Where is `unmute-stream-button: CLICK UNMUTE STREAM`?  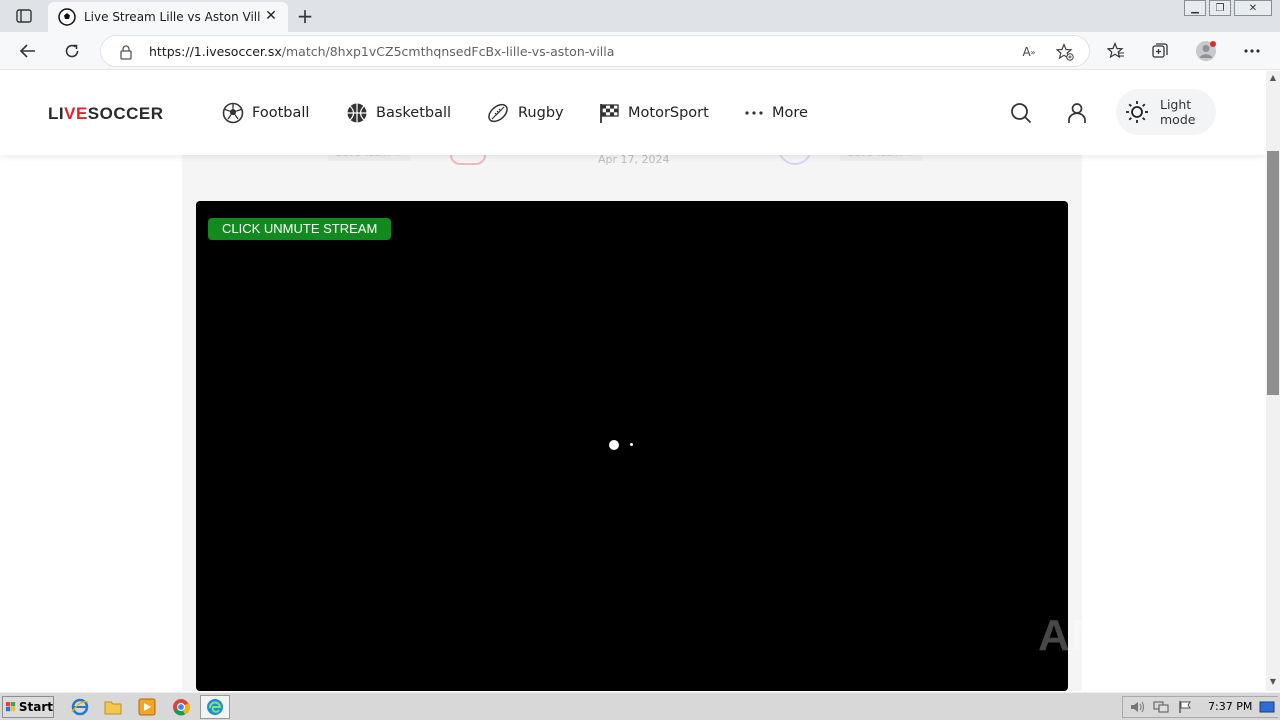
unmute-stream-button: CLICK UNMUTE STREAM is located at coordinates (300, 229).